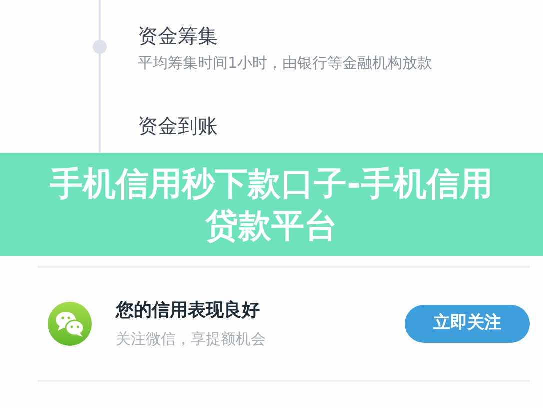 Image resolution: width=543 pixels, height=408 pixels. What do you see at coordinates (191, 339) in the screenshot?
I see `promo-subtitle: 关注微信，享提额机会` at bounding box center [191, 339].